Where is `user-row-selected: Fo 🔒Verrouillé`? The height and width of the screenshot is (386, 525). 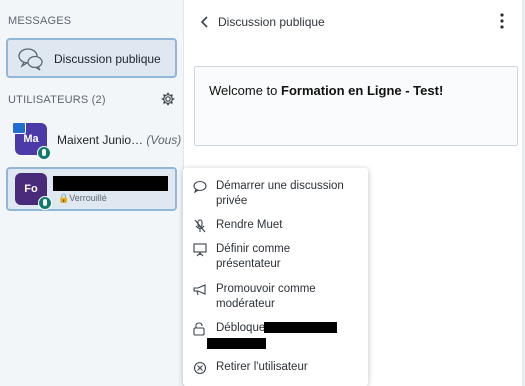 user-row-selected: Fo 🔒Verrouillé is located at coordinates (91, 189).